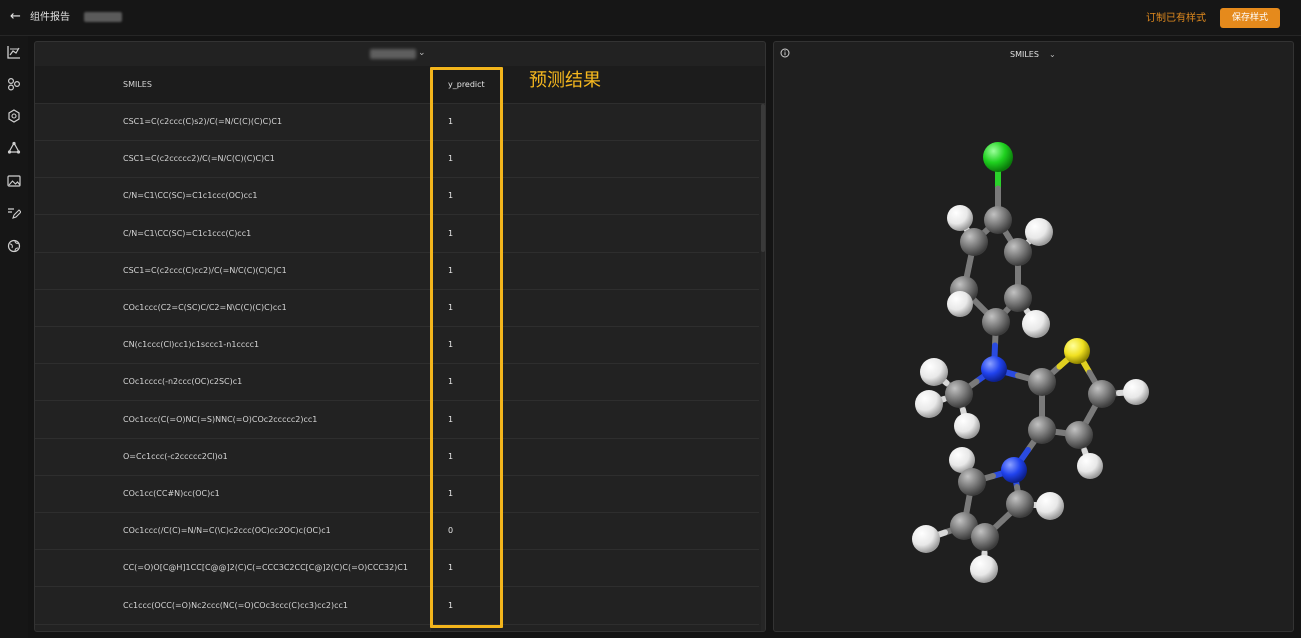 The height and width of the screenshot is (638, 1301). I want to click on table-panel-header: ⌄, so click(400, 54).